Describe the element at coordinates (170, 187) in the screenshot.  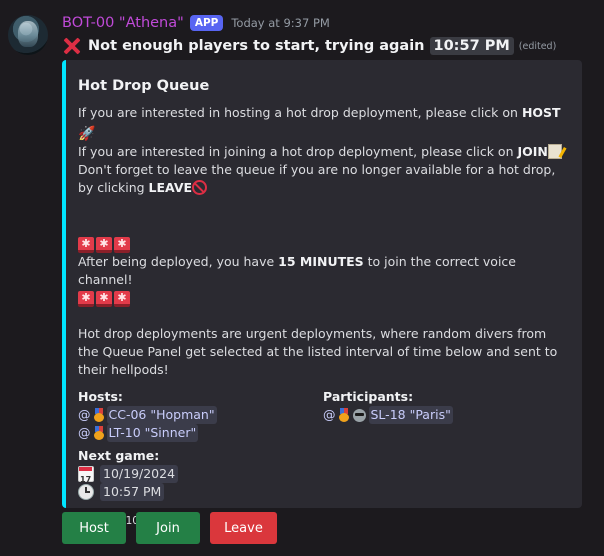
I see `leave-keyword: LEAVE` at that location.